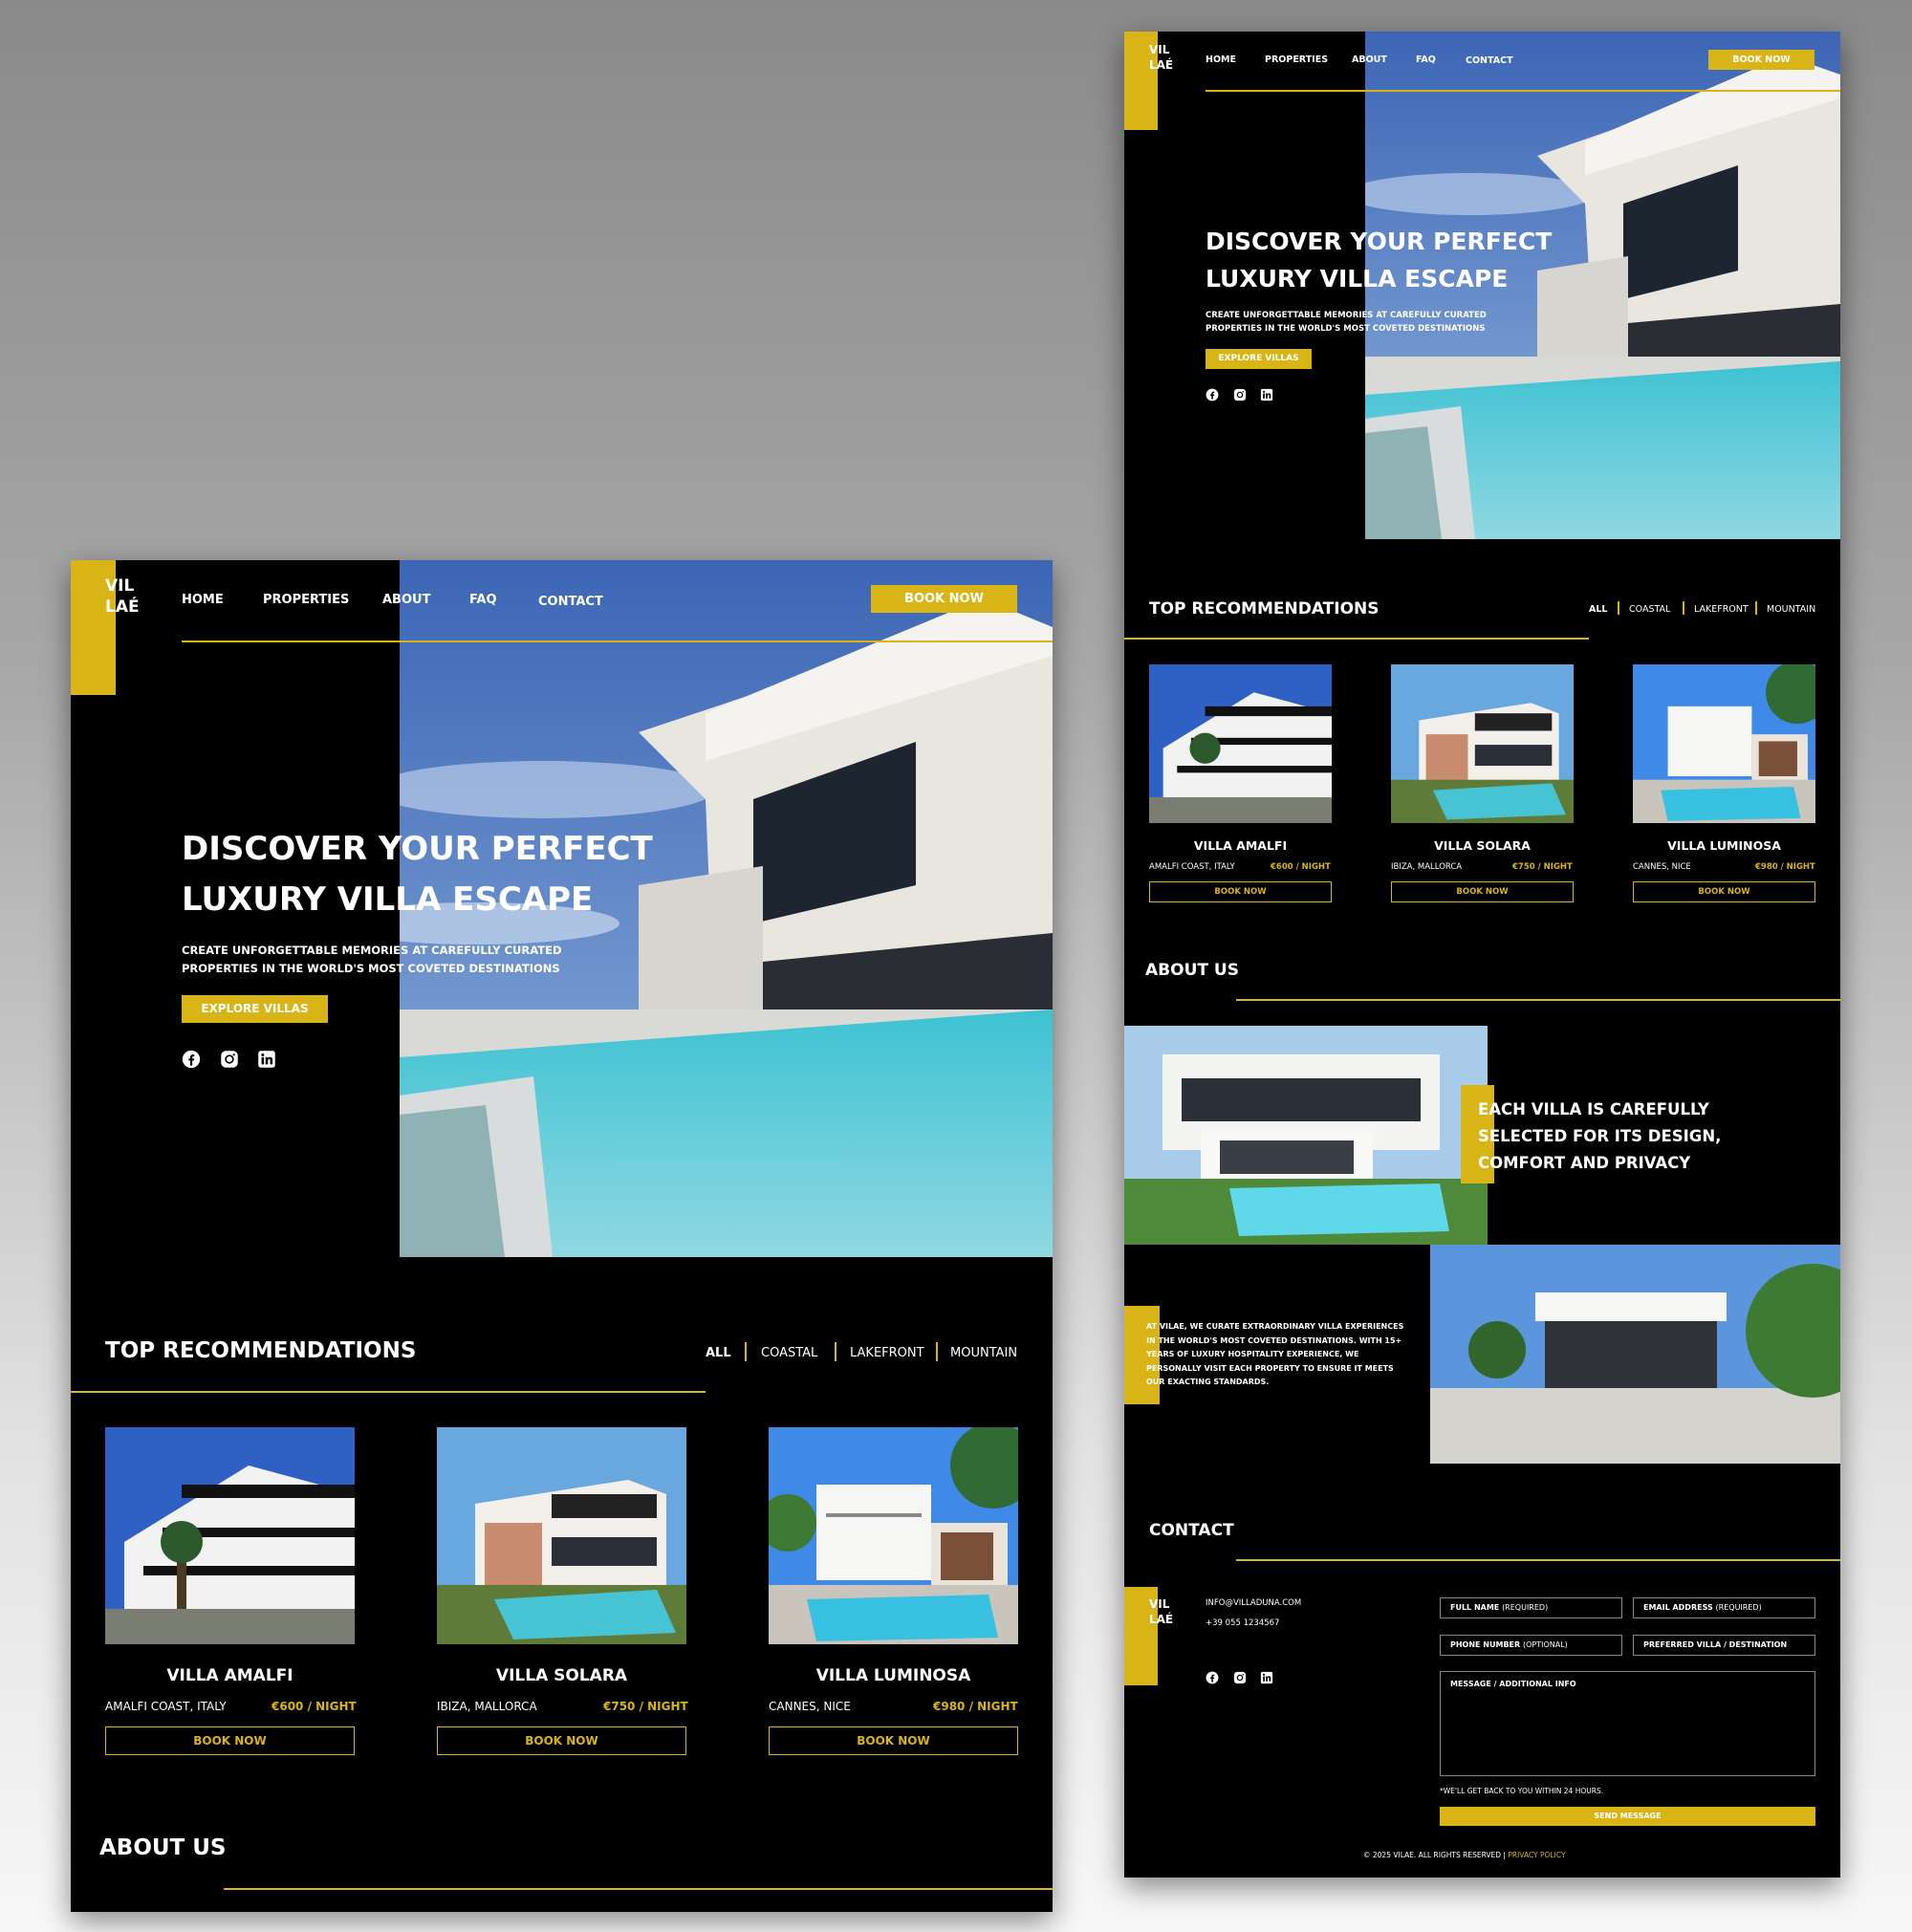 This screenshot has width=1912, height=1932. I want to click on villa-name: VILLA SOLARA, so click(561, 1676).